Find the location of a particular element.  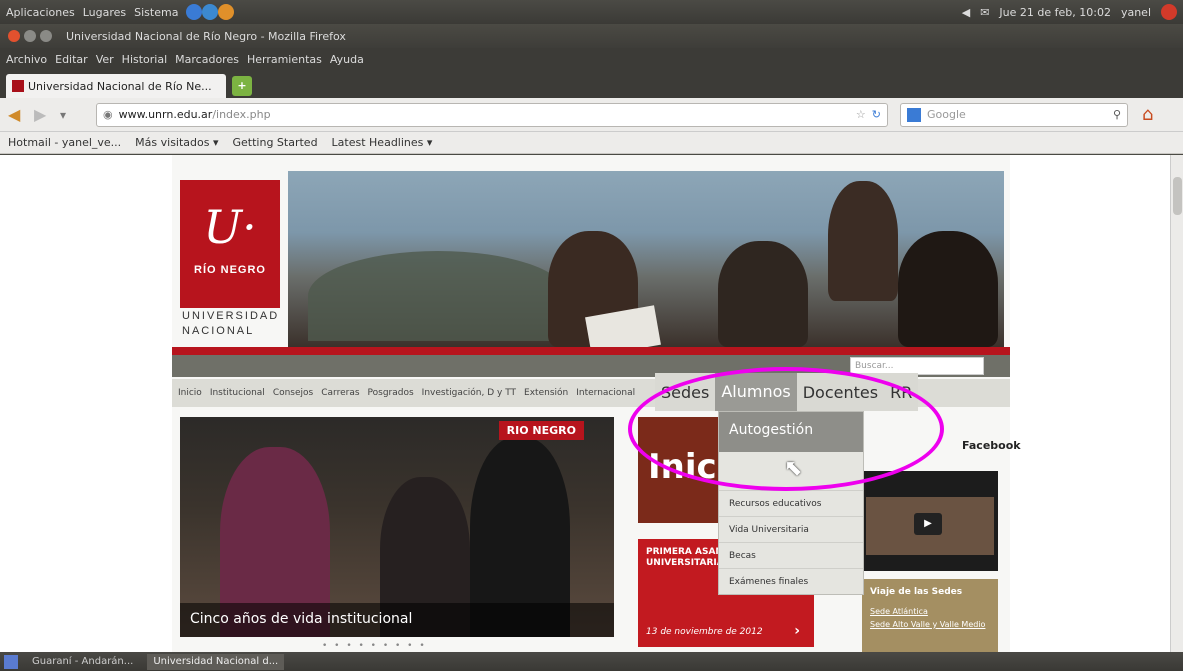

url-bar: ◉ www.unrn.edu.ar /index.php ☆ ↻ is located at coordinates (492, 114).